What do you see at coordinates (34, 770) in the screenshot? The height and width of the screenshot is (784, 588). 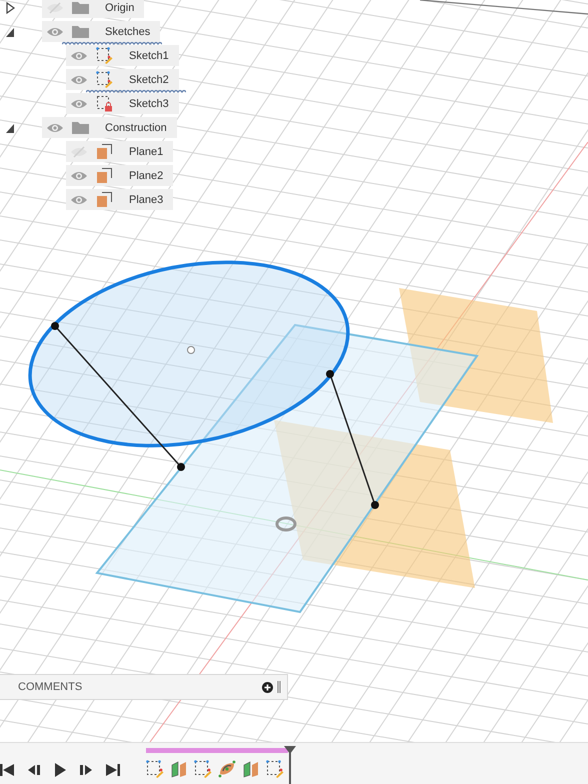 I see `step-back-icon` at bounding box center [34, 770].